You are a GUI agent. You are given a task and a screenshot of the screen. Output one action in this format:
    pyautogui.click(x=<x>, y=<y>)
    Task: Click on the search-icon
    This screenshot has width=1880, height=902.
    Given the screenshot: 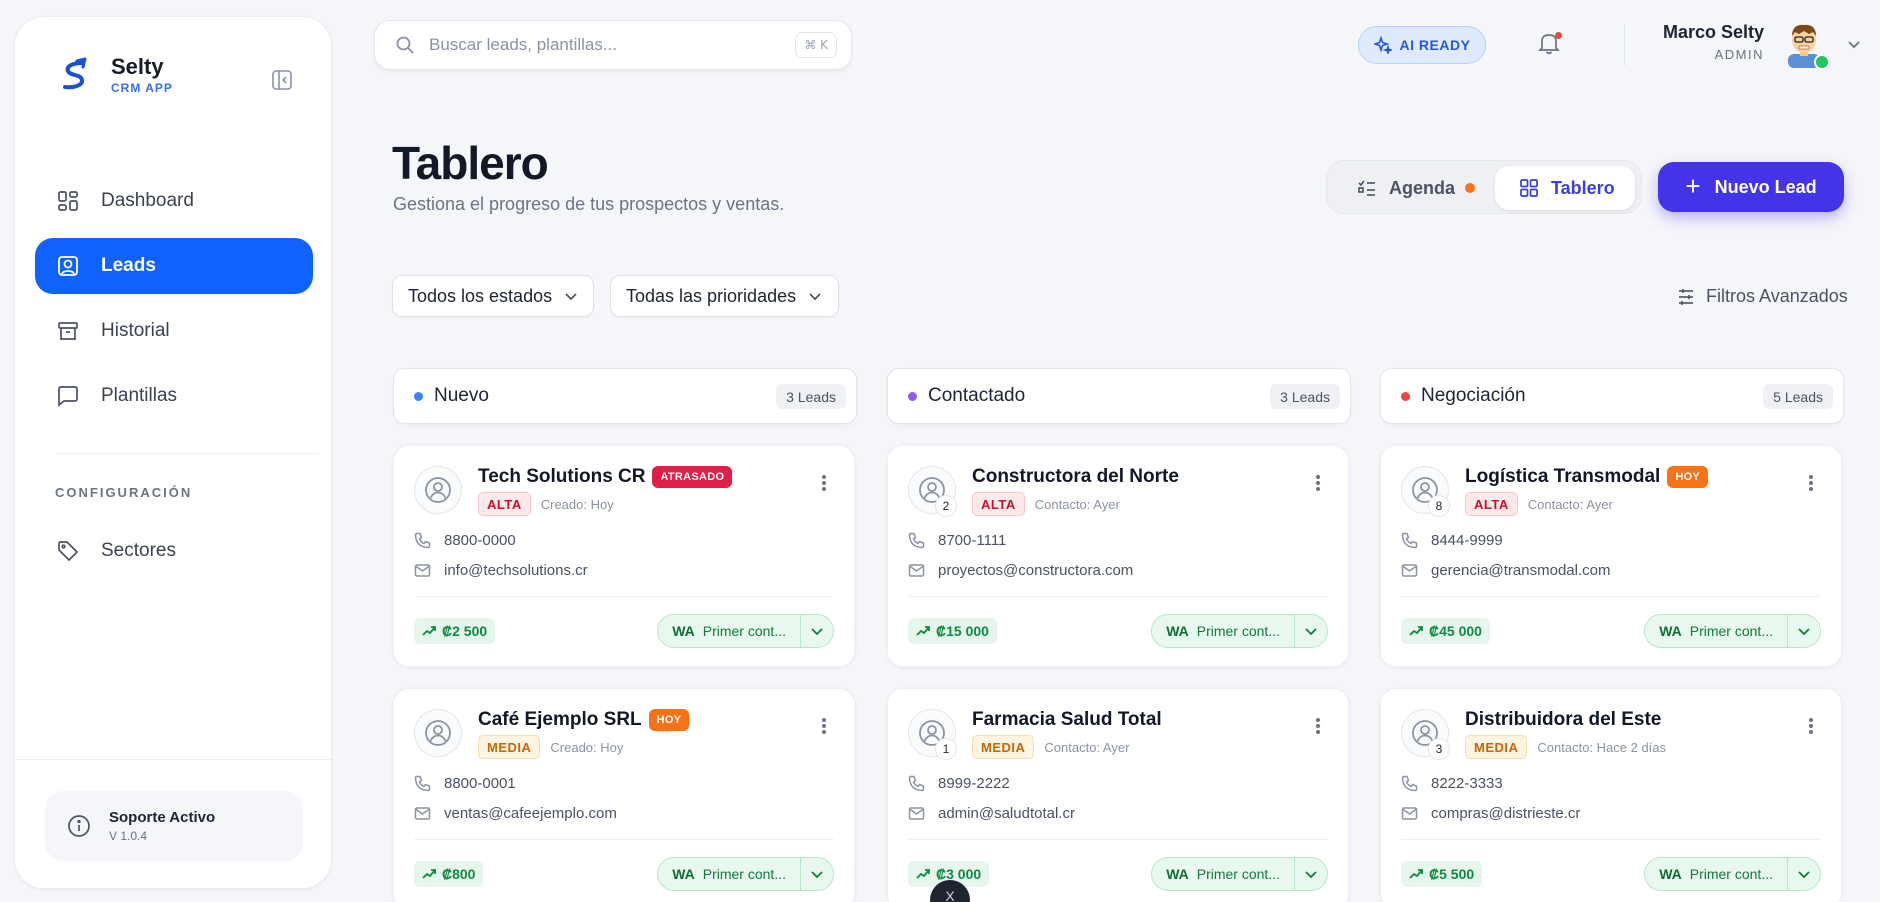 What is the action you would take?
    pyautogui.click(x=405, y=45)
    